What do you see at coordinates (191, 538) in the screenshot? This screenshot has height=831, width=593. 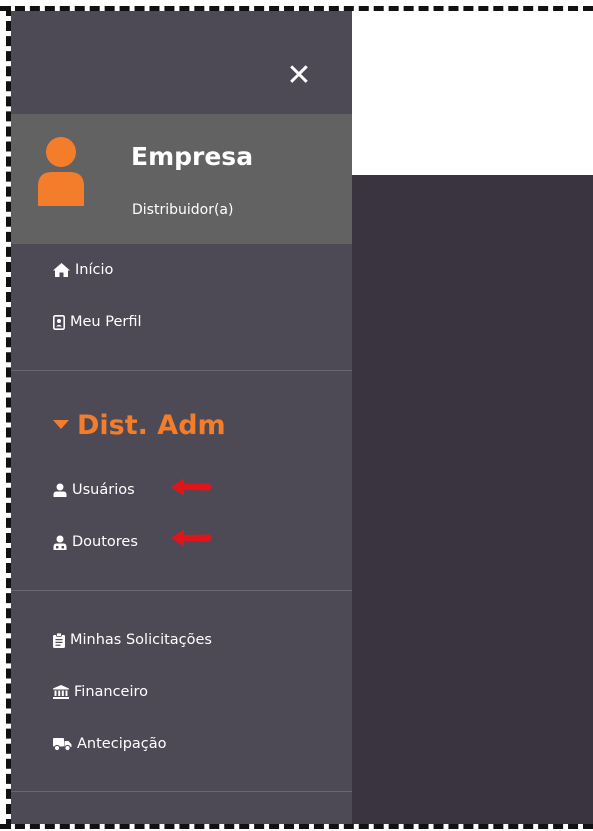 I see `annotation-arrow-doutores` at bounding box center [191, 538].